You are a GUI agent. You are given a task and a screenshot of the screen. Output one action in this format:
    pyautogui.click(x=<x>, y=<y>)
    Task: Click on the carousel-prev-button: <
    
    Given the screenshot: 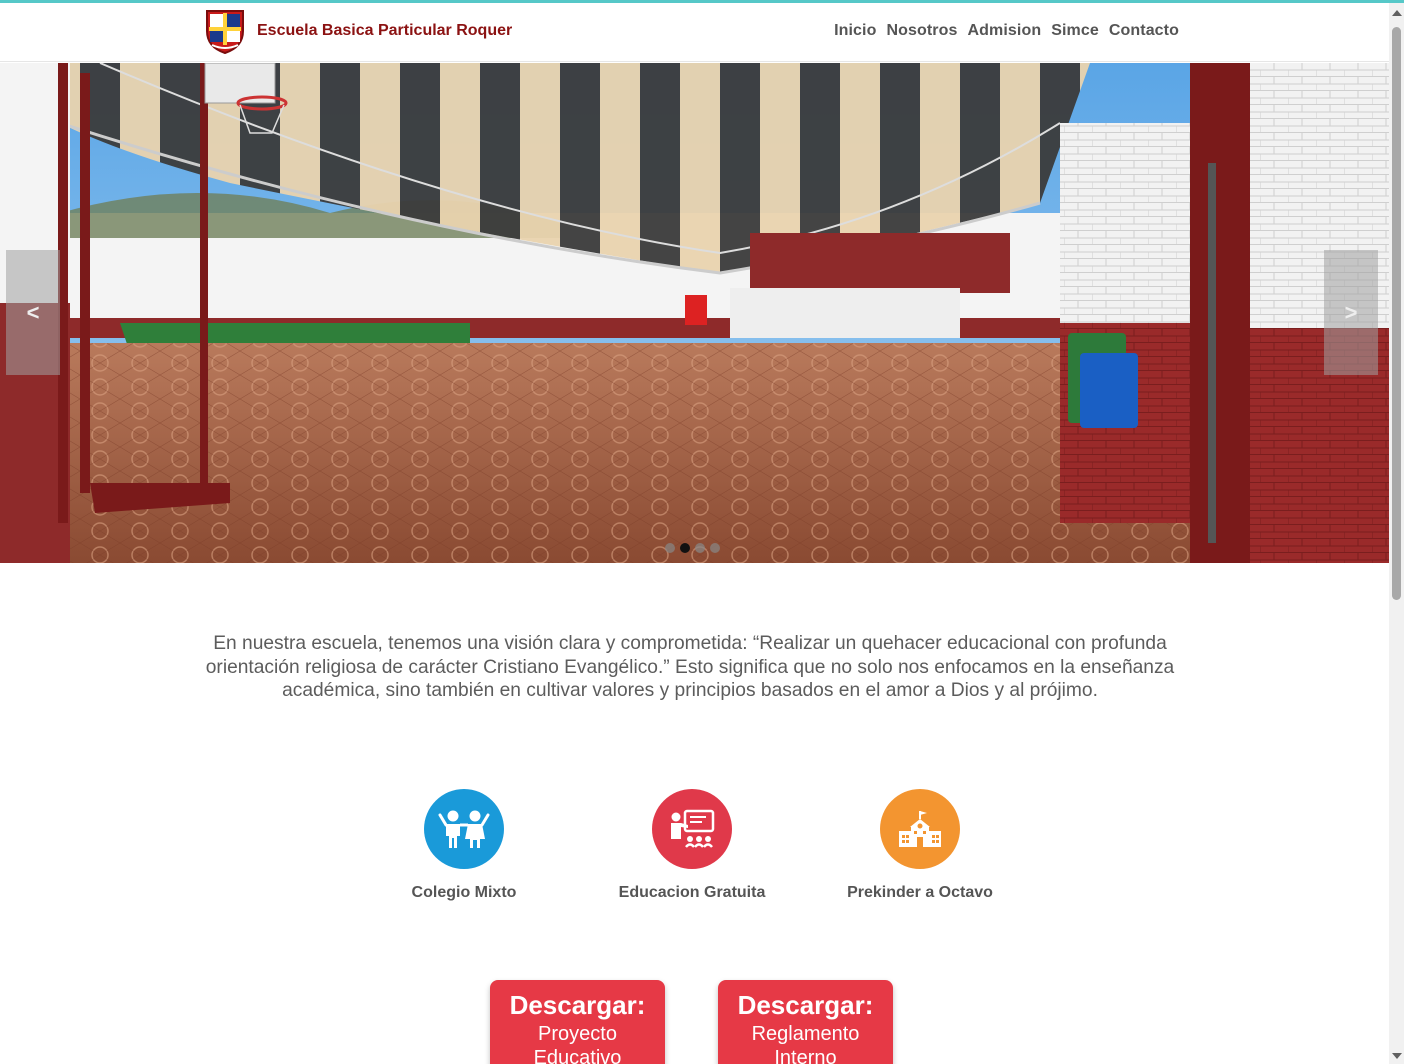 What is the action you would take?
    pyautogui.click(x=33, y=312)
    